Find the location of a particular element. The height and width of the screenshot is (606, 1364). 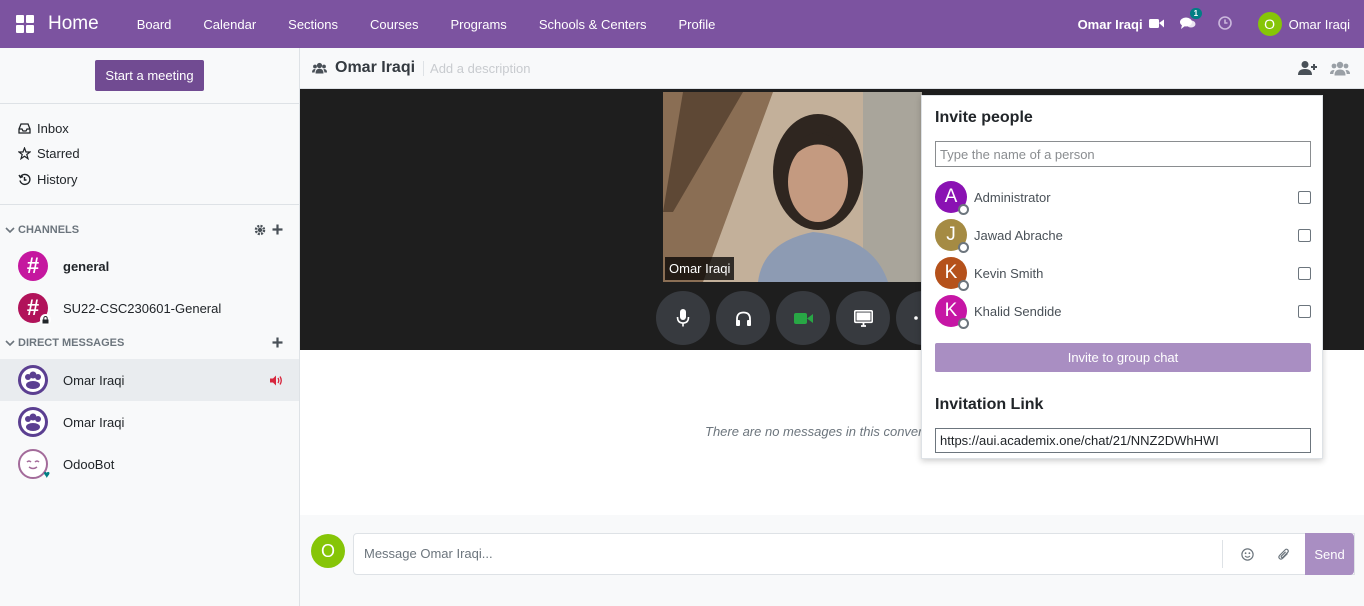

message-count-badge: 1 is located at coordinates (1196, 13).